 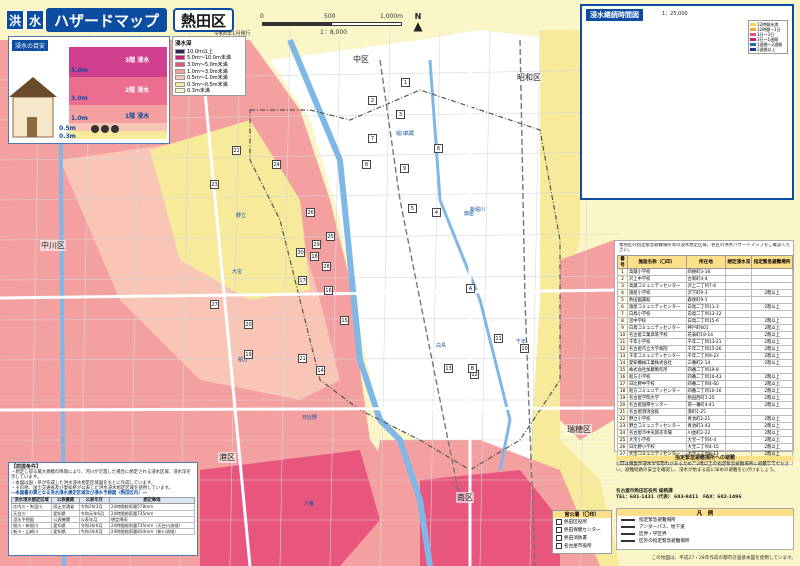 I want to click on shelter-pin: 14, so click(x=320, y=370).